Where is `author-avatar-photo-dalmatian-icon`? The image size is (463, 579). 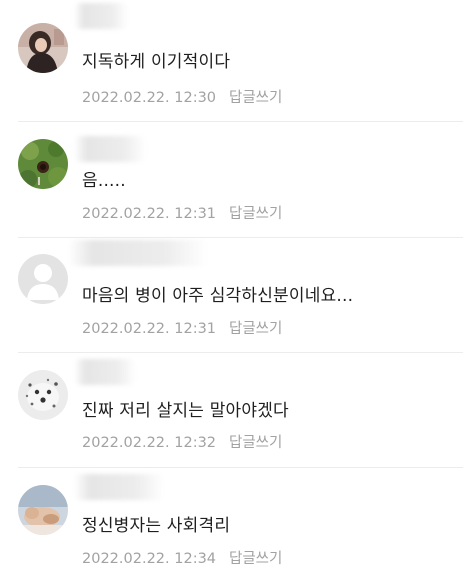 author-avatar-photo-dalmatian-icon is located at coordinates (43, 395).